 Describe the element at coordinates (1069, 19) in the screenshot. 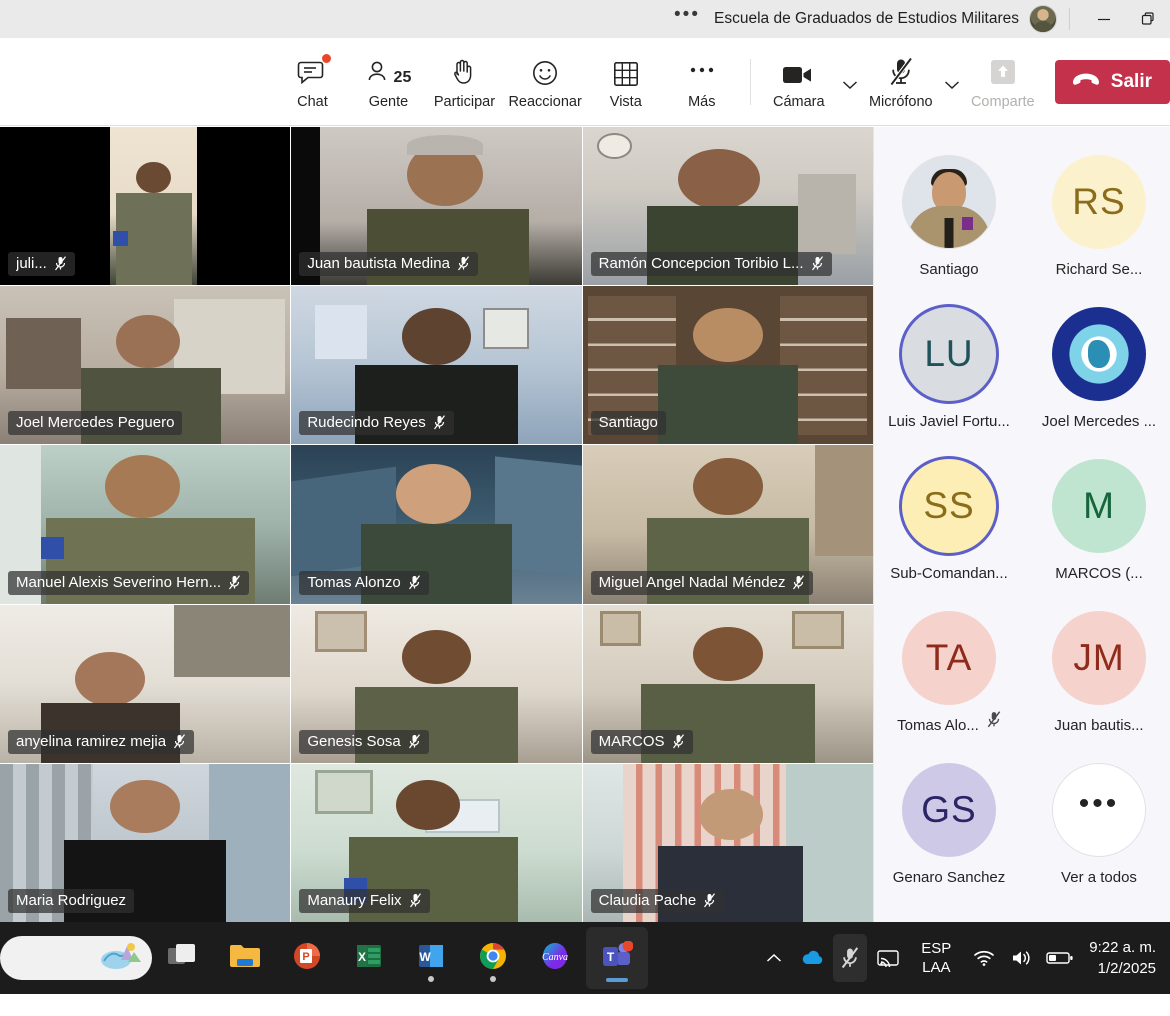

I see `titlebar-divider` at that location.